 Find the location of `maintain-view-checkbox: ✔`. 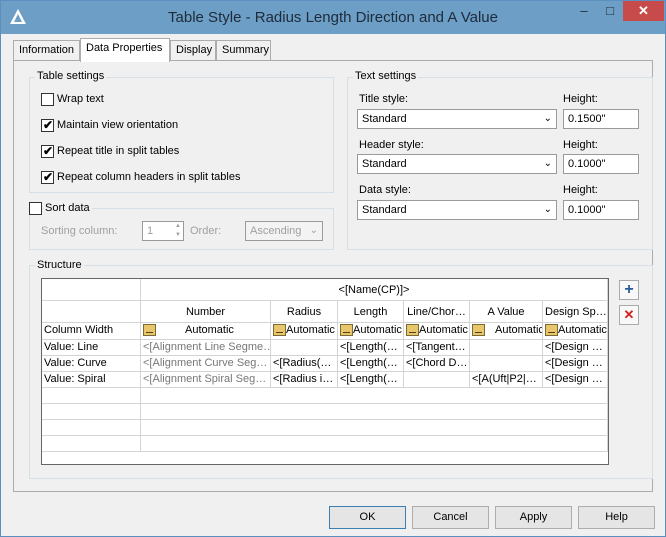

maintain-view-checkbox: ✔ is located at coordinates (47, 125).